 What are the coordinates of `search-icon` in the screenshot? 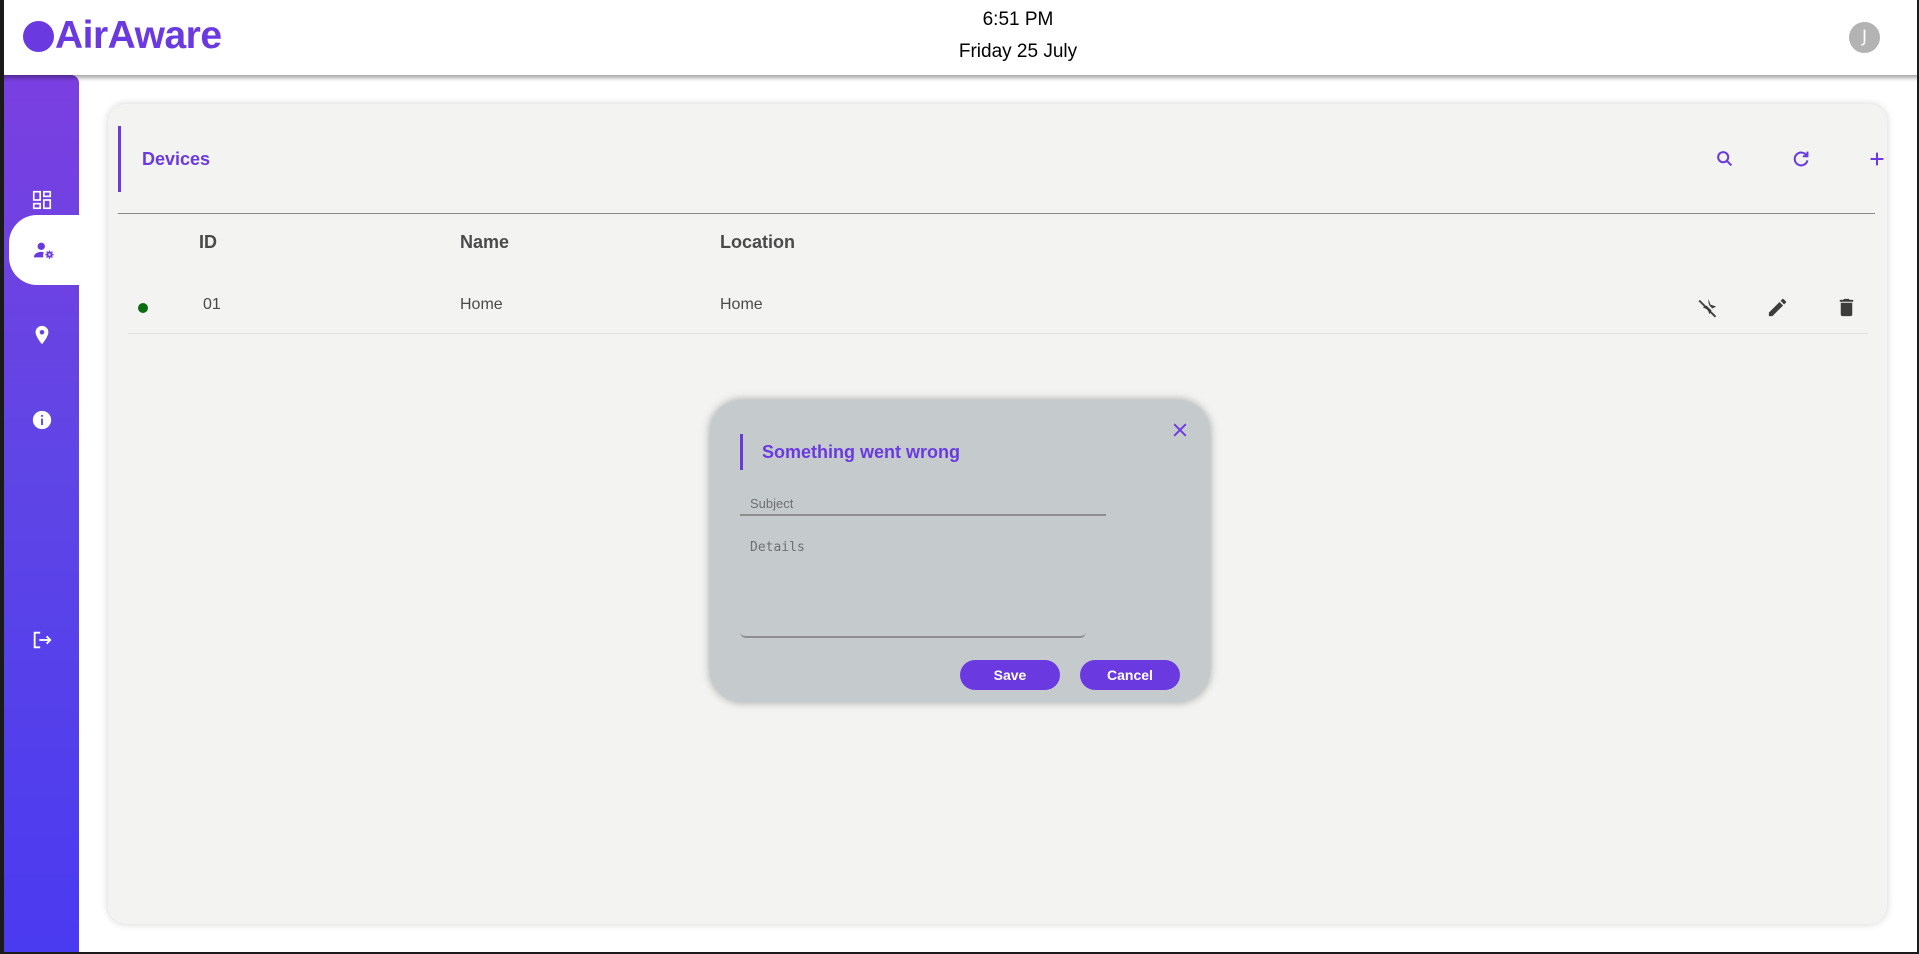 It's located at (1725, 159).